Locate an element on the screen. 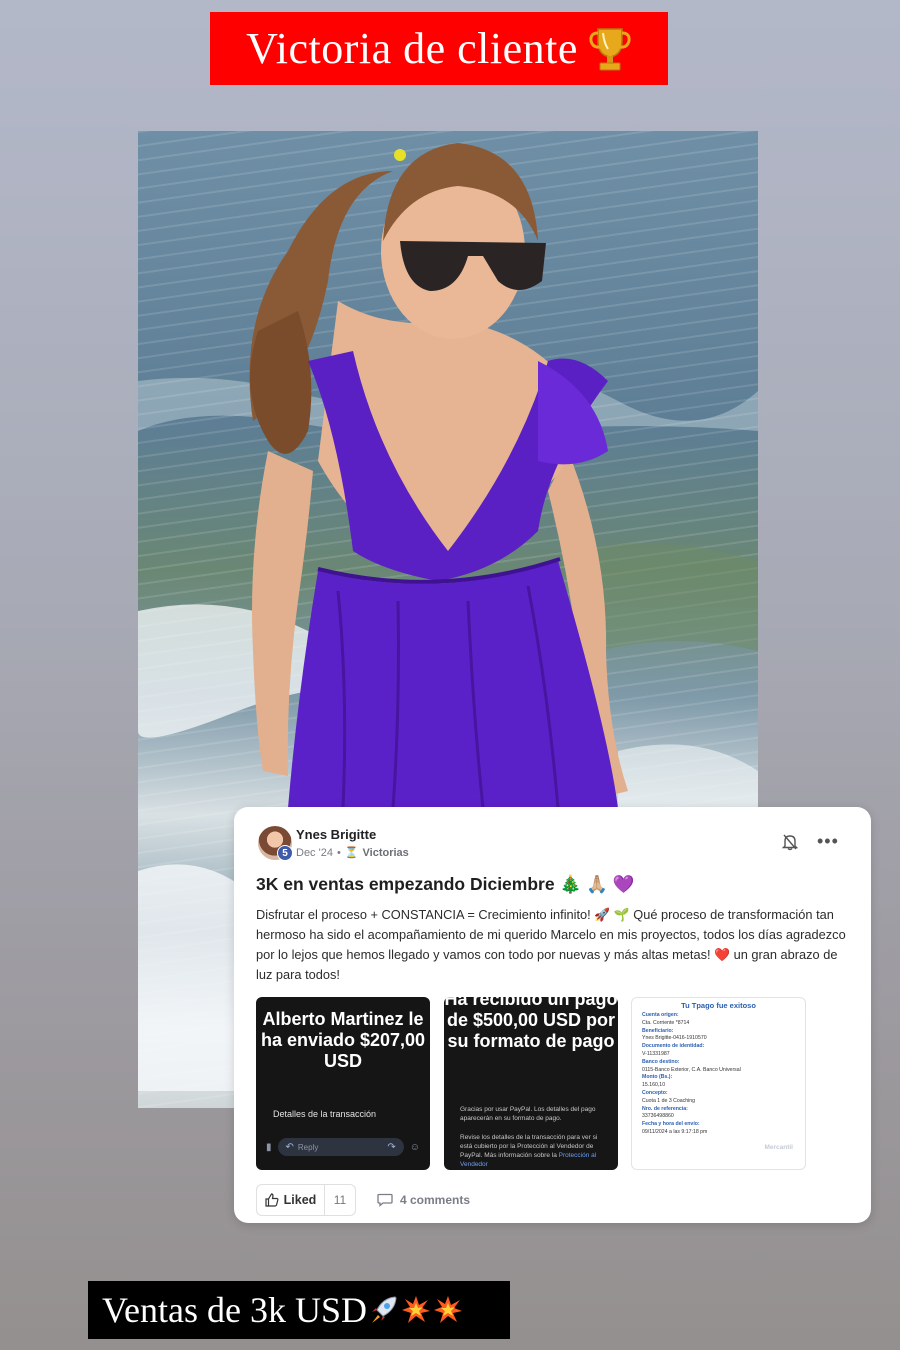 The image size is (900, 1350). receipt-value: 15.160,10 is located at coordinates (654, 1085).